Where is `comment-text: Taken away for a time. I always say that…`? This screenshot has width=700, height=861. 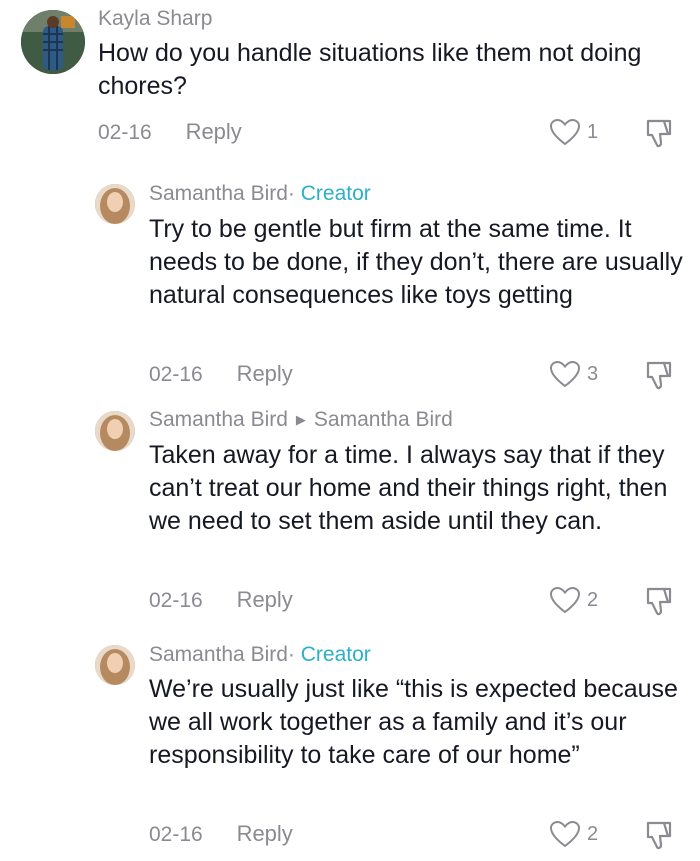 comment-text: Taken away for a time. I always say that… is located at coordinates (408, 488).